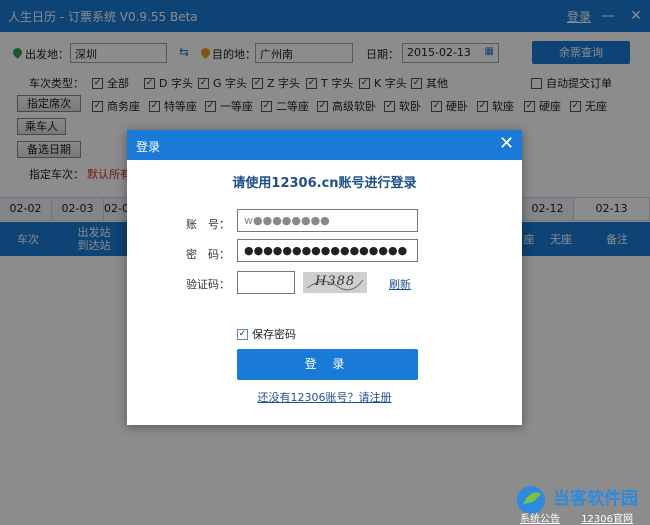  Describe the element at coordinates (595, 499) in the screenshot. I see `watermark-text: 当客软件园` at that location.